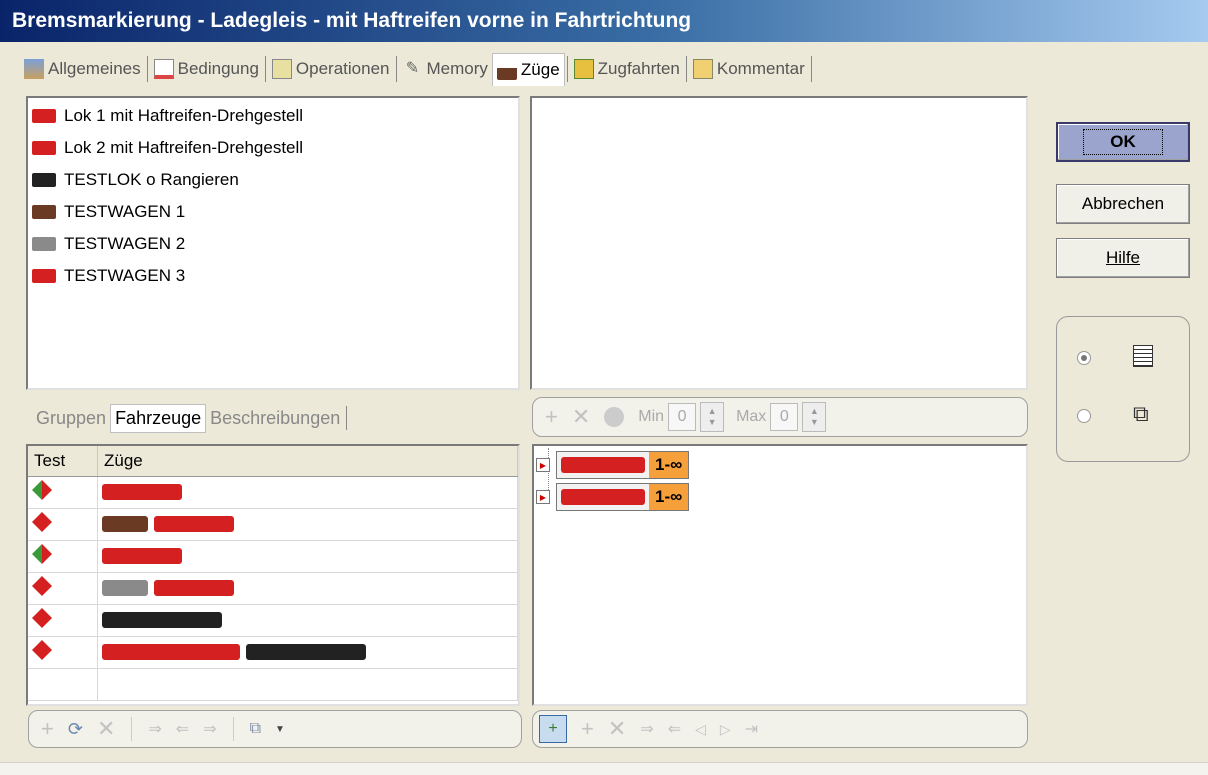 The width and height of the screenshot is (1208, 775). Describe the element at coordinates (71, 418) in the screenshot. I see `tab-gruppen: Gruppen` at that location.